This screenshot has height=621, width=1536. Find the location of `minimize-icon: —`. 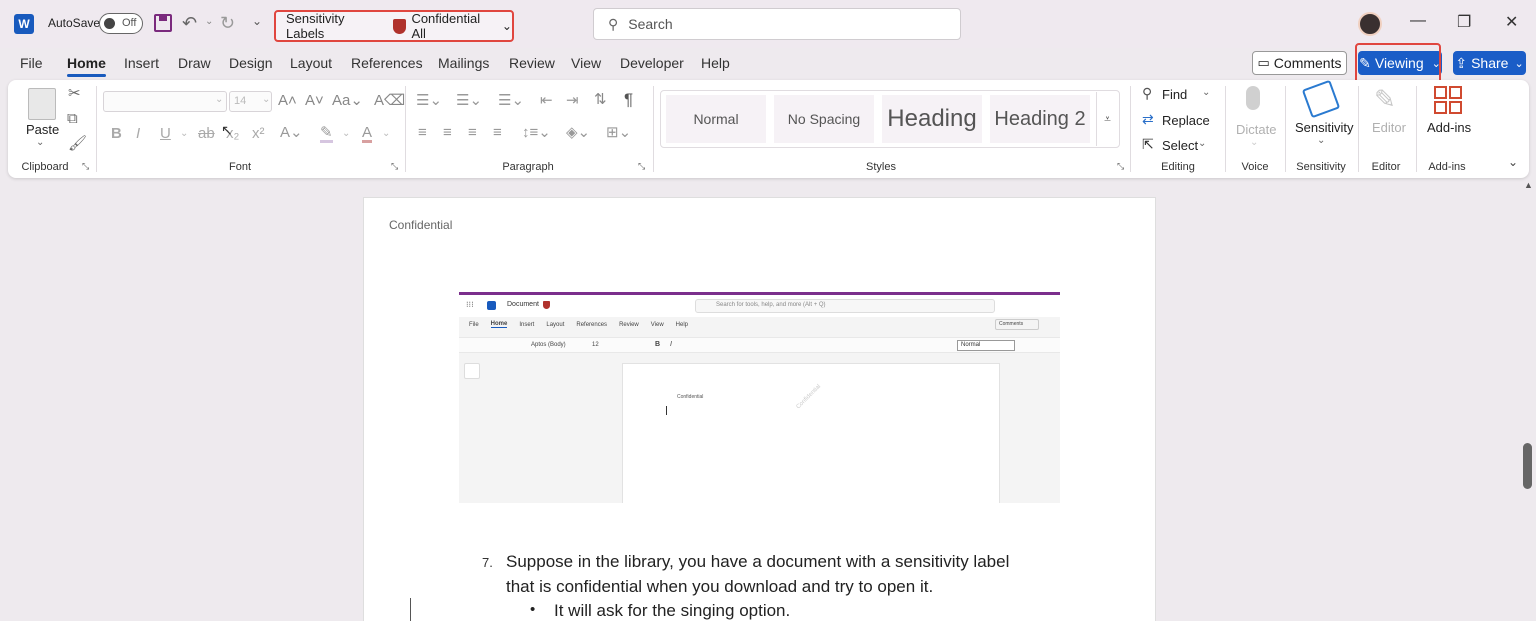

minimize-icon: — is located at coordinates (1418, 21).